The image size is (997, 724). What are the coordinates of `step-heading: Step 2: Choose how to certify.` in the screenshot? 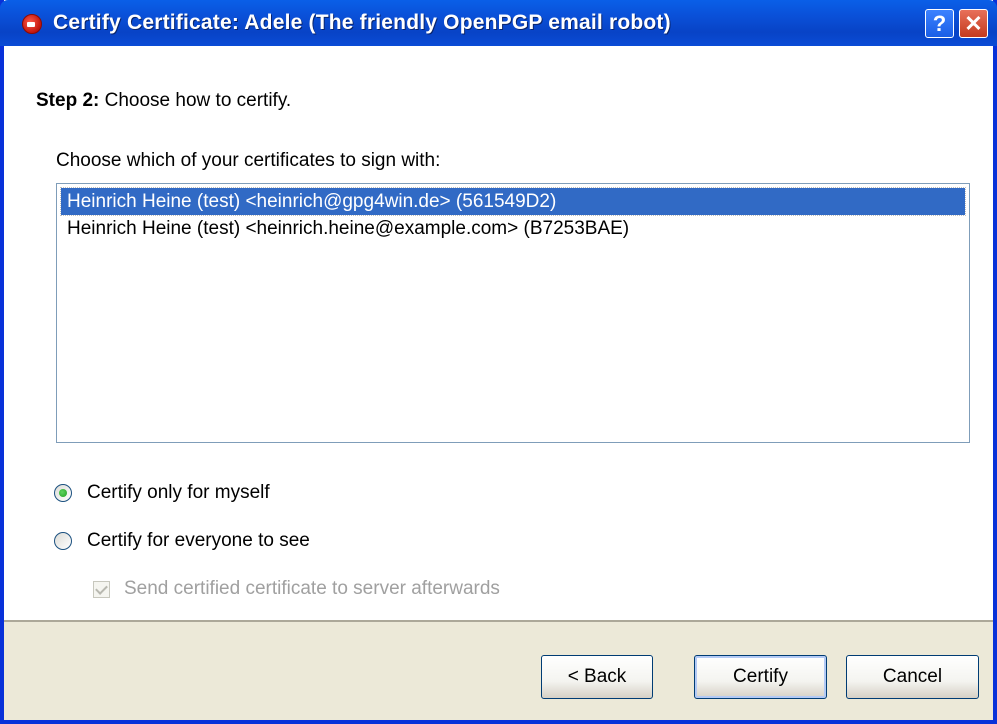 It's located at (163, 101).